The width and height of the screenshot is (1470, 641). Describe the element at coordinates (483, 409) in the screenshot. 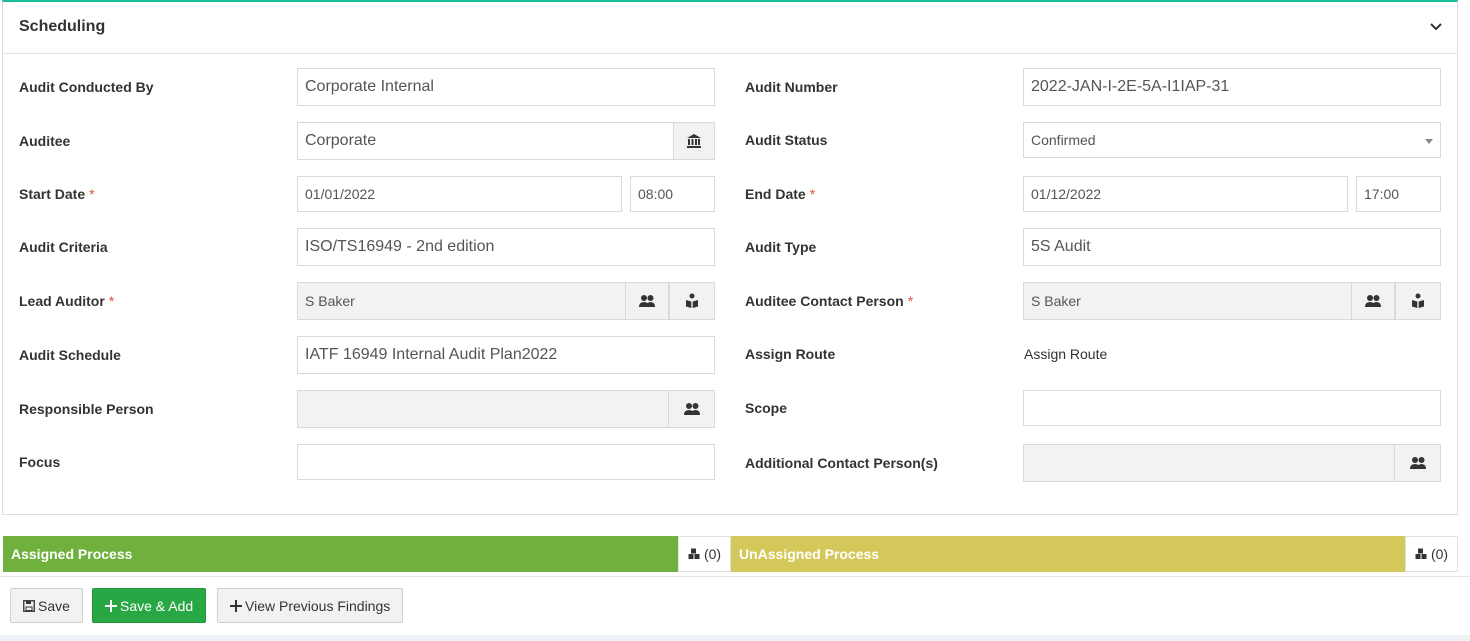

I see `responsible-person-field` at that location.